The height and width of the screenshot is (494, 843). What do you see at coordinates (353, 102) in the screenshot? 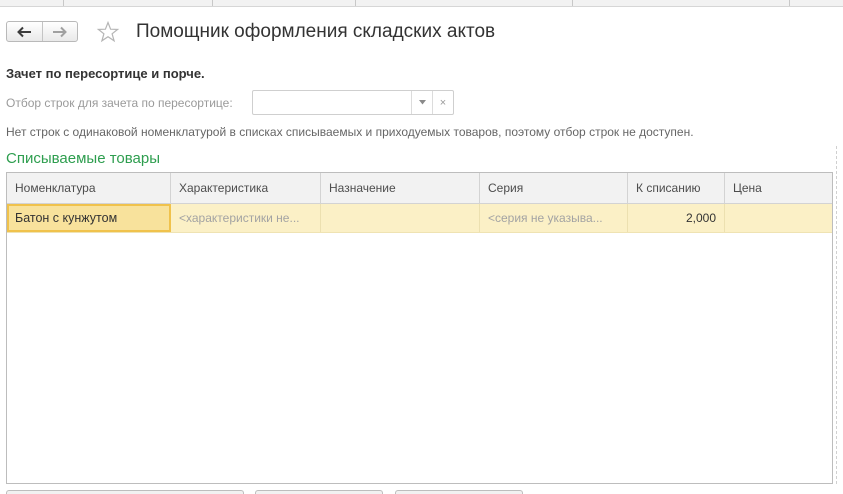
I see `filter-select-field: ×` at bounding box center [353, 102].